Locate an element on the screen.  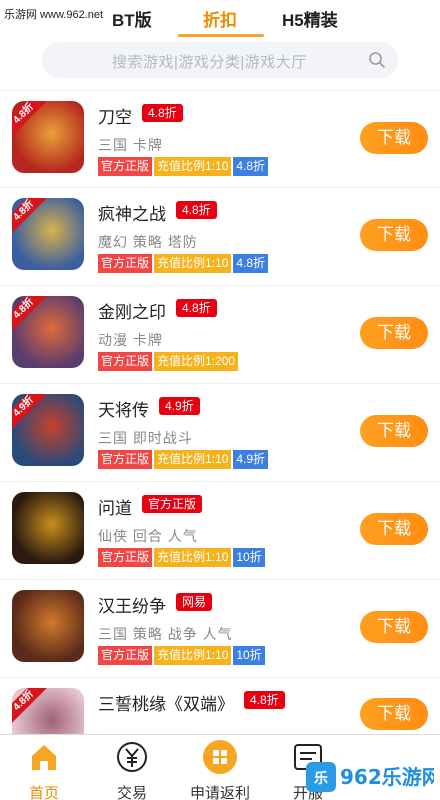
top-tabs: BT版 折扣 H5精装 is located at coordinates (220, 19).